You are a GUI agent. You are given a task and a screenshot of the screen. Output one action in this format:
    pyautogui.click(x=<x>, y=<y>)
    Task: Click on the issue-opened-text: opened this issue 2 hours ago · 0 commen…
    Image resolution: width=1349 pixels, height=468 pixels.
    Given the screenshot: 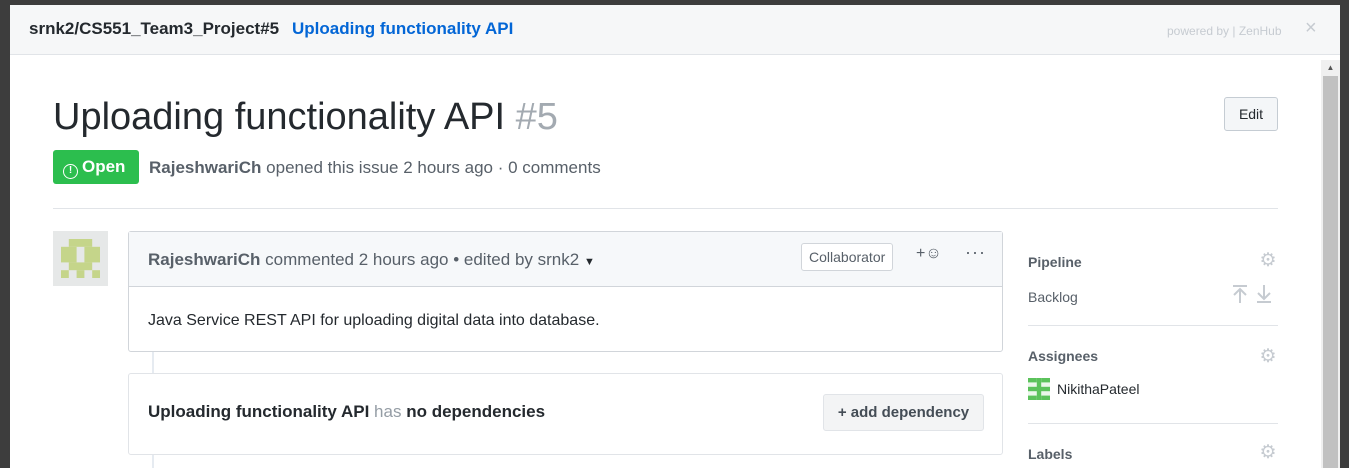 What is the action you would take?
    pyautogui.click(x=433, y=167)
    